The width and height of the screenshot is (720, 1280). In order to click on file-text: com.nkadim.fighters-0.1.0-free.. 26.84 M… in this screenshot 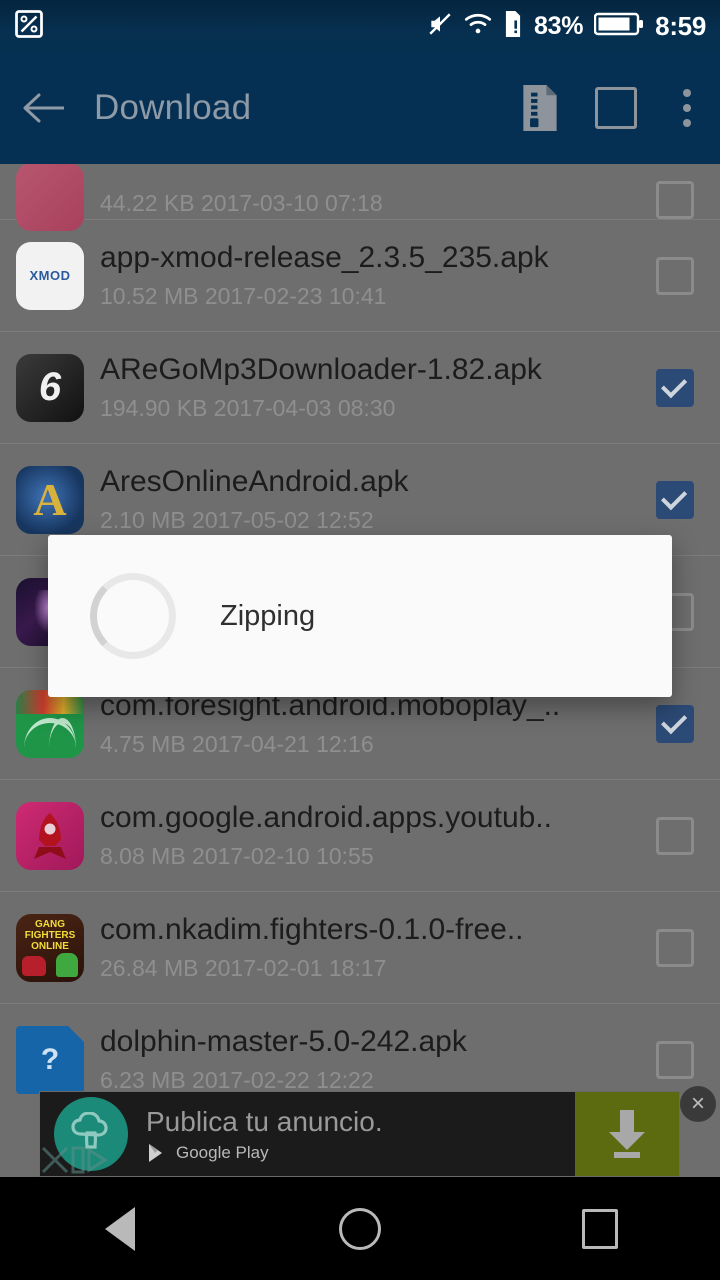, I will do `click(365, 948)`.